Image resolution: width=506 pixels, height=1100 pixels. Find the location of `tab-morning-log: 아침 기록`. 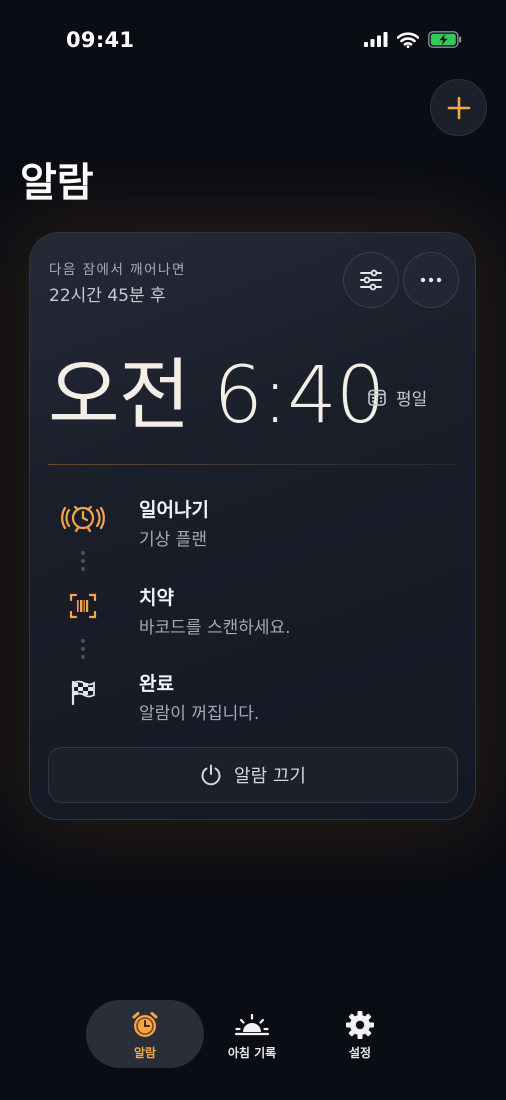

tab-morning-log: 아침 기록 is located at coordinates (252, 1034).